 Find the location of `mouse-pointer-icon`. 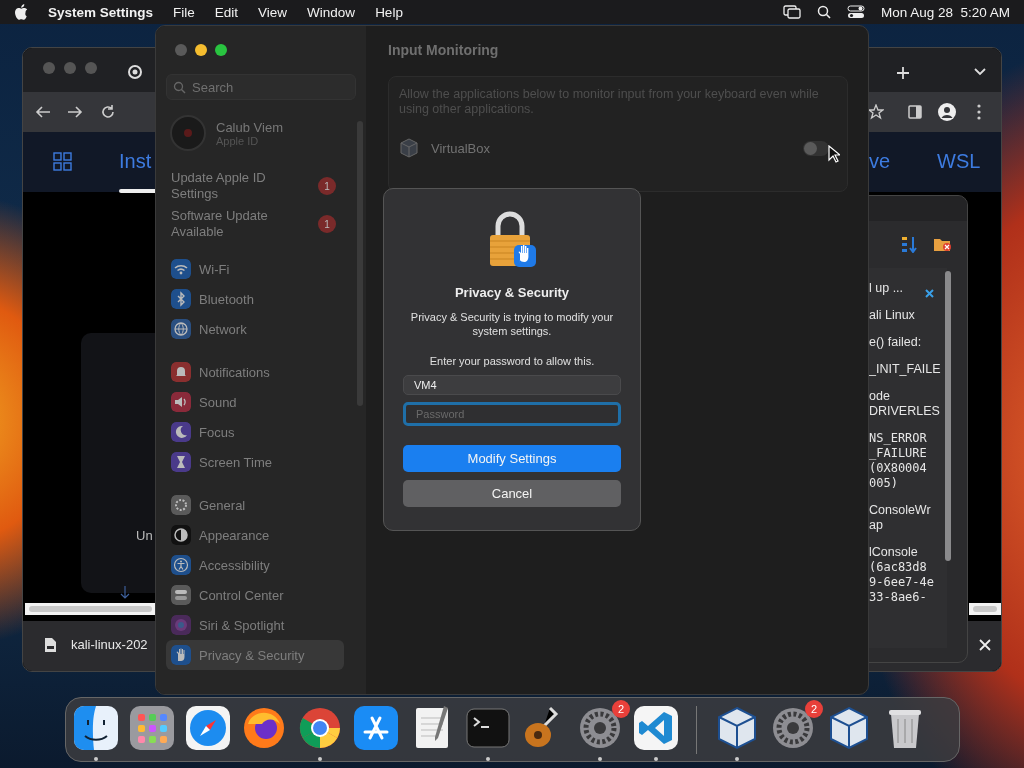

mouse-pointer-icon is located at coordinates (834, 154).